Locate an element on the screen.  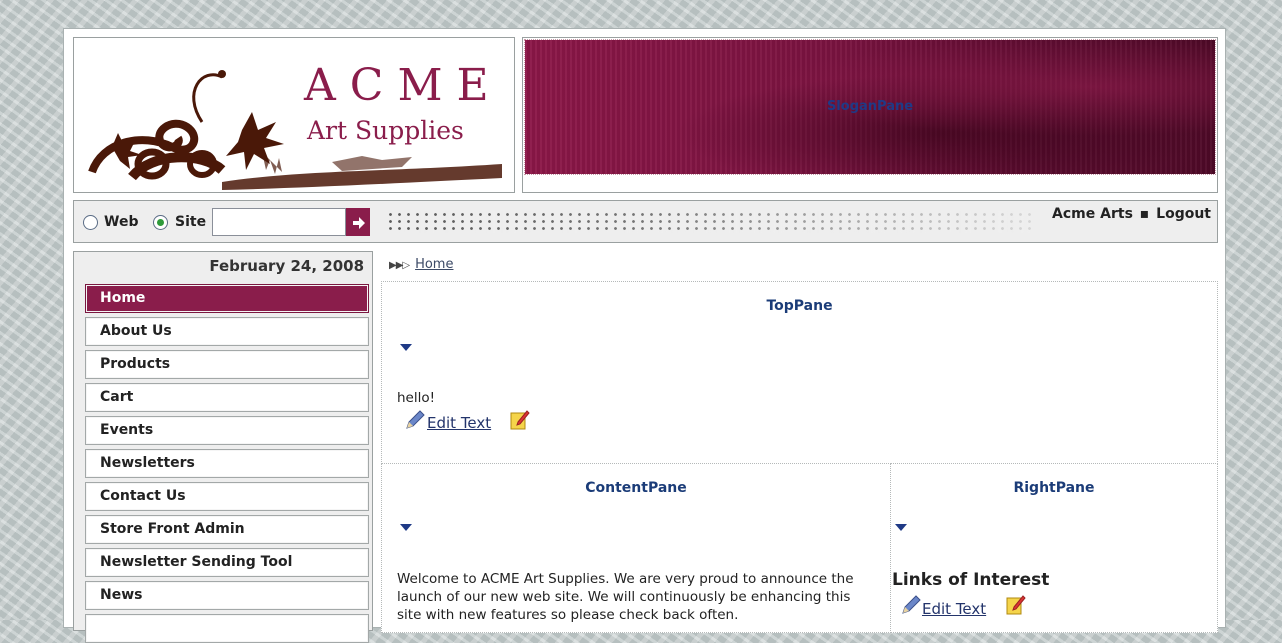
right-pane: RightPane Links of Interest Edit Text is located at coordinates (1054, 548).